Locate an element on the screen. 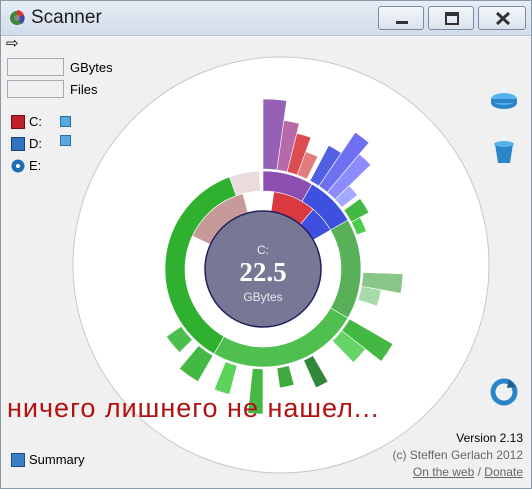 This screenshot has width=532, height=489. close-button is located at coordinates (502, 18).